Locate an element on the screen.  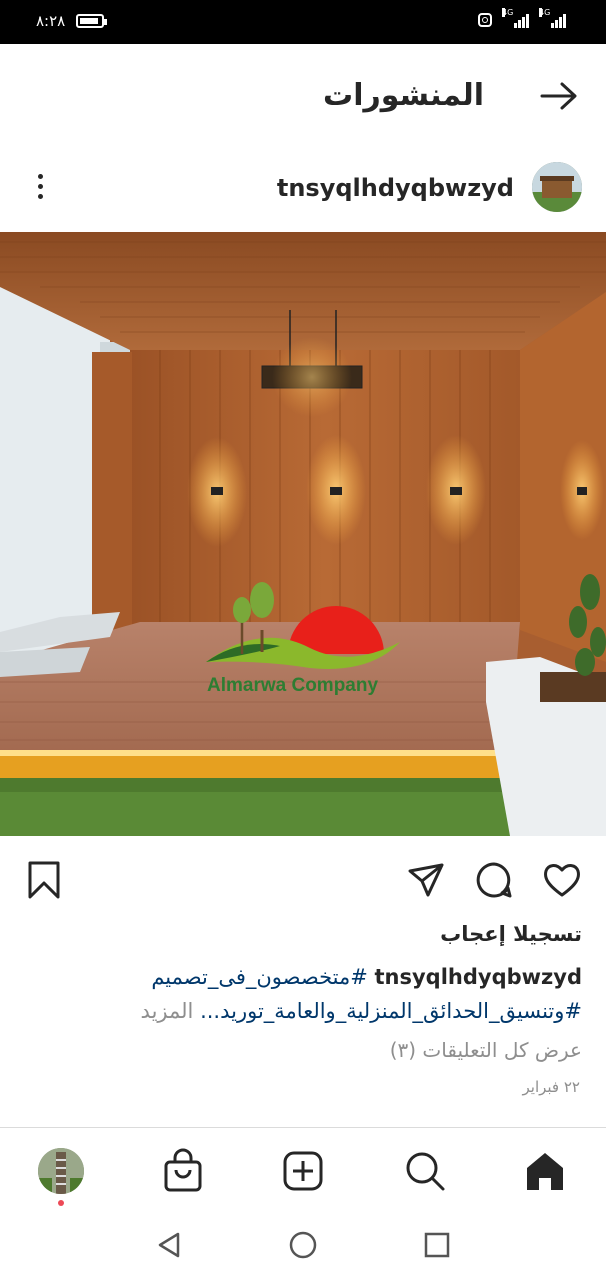
signal-icon: 4G is located at coordinates (515, 18).